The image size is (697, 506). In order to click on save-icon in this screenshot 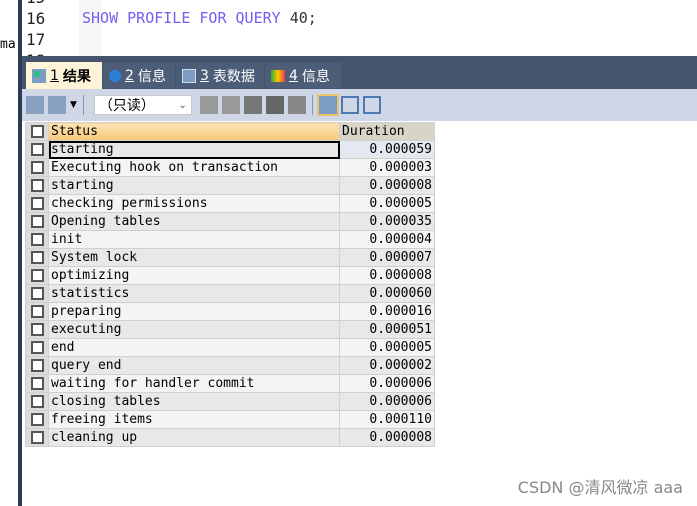, I will do `click(252, 105)`.